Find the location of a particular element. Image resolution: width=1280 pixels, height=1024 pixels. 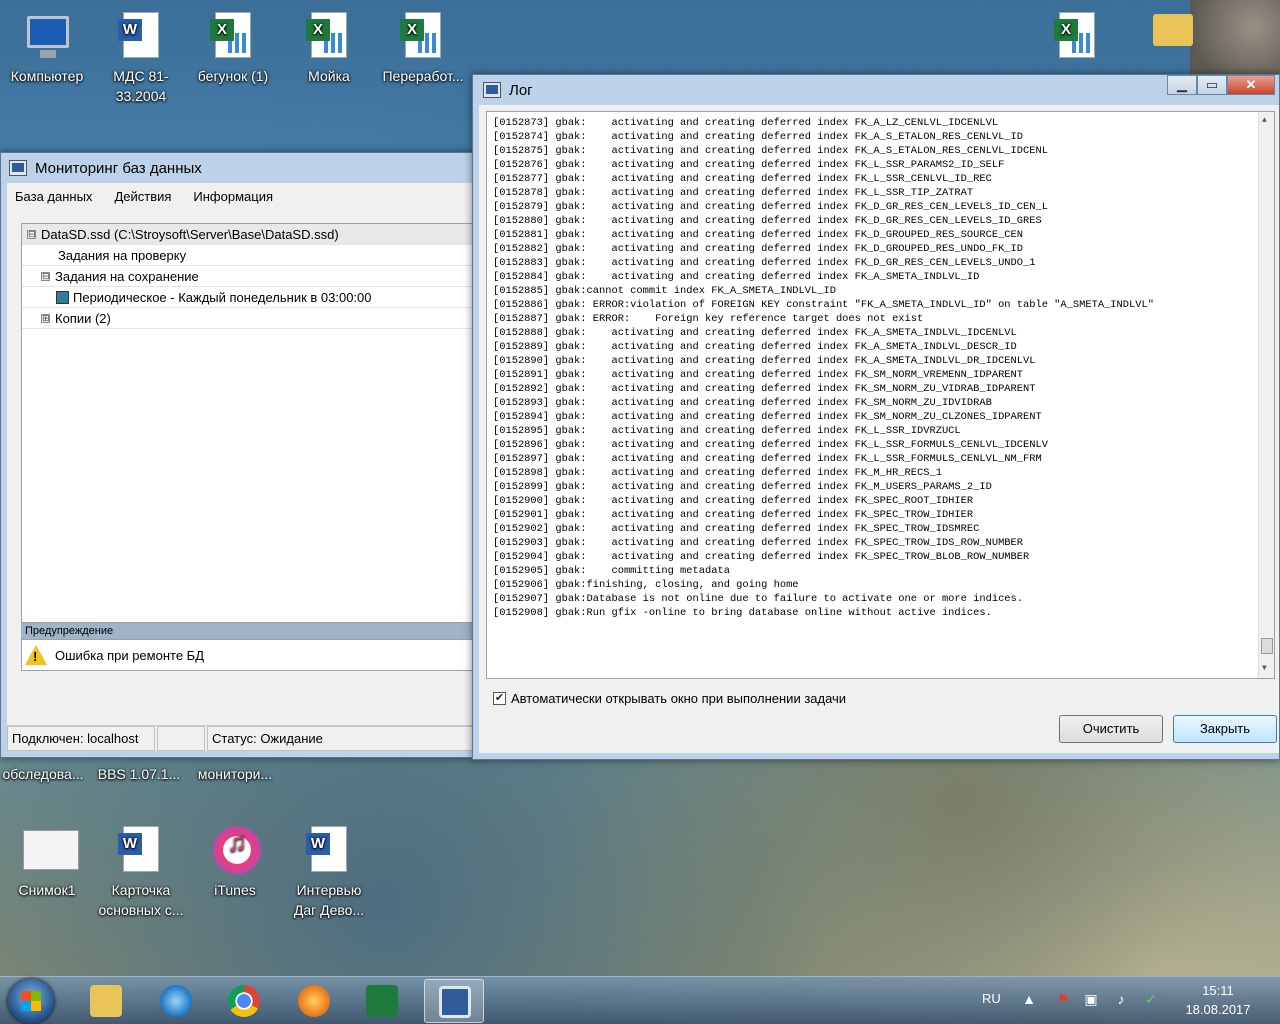

taskbar-monitor-app is located at coordinates (454, 1001).